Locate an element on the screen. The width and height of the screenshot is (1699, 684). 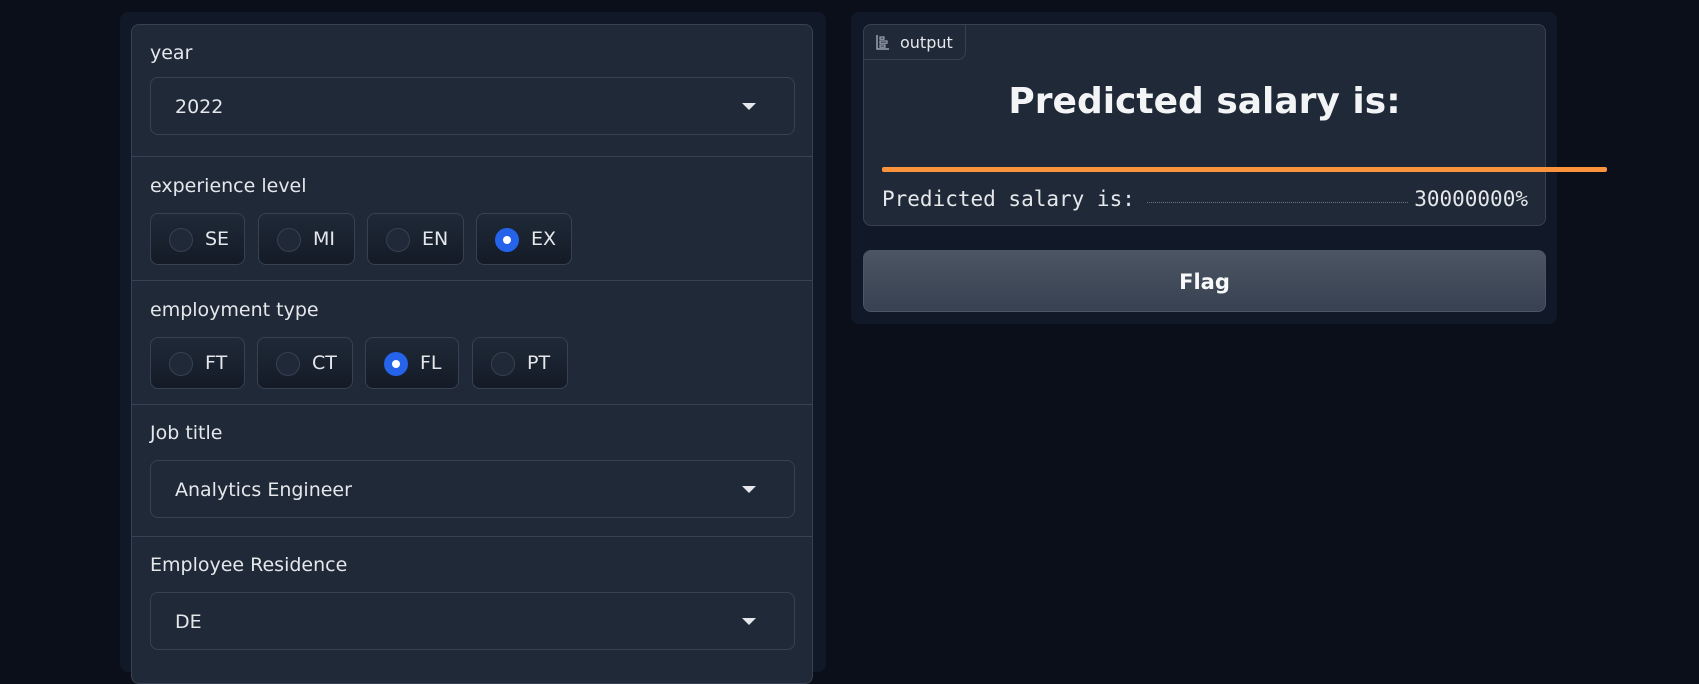
year-dropdown: 2022 is located at coordinates (472, 106).